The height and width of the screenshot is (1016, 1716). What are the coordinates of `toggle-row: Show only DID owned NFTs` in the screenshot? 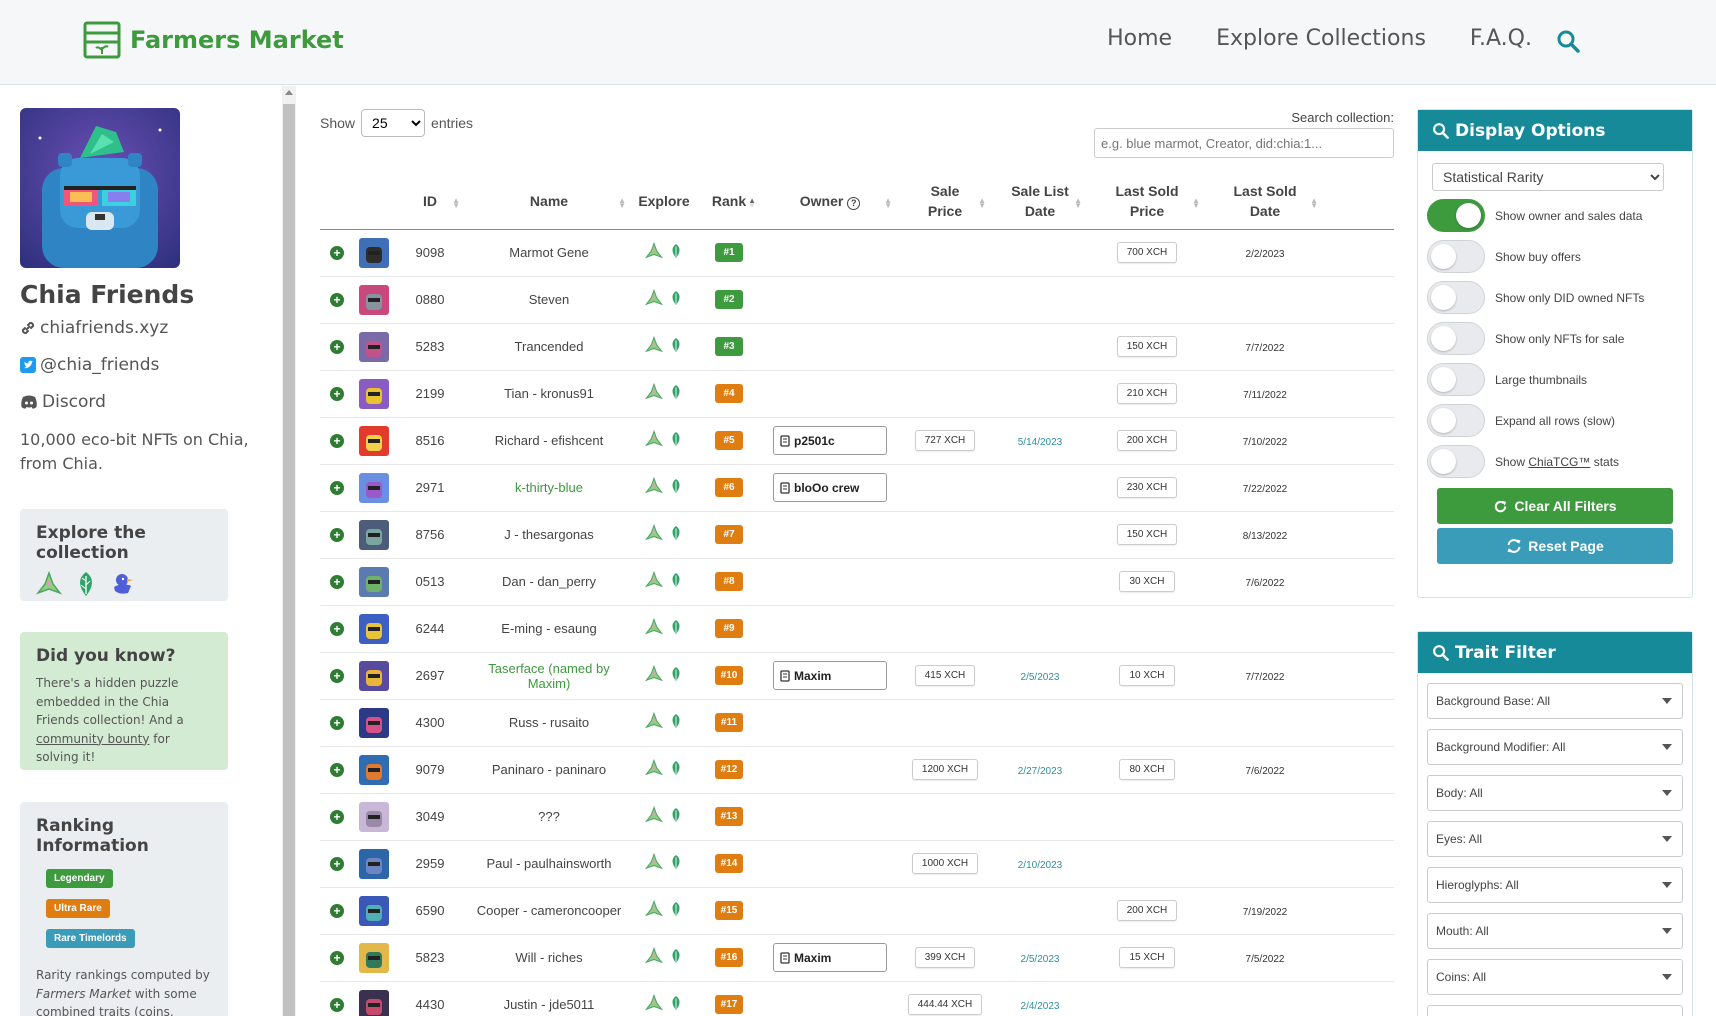 It's located at (1559, 297).